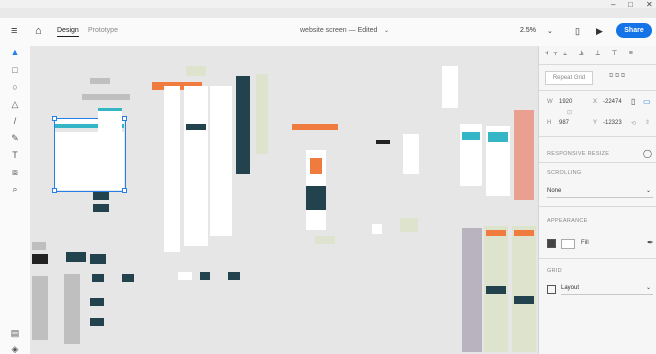  What do you see at coordinates (338, 30) in the screenshot?
I see `document-title: website screen — Edited` at bounding box center [338, 30].